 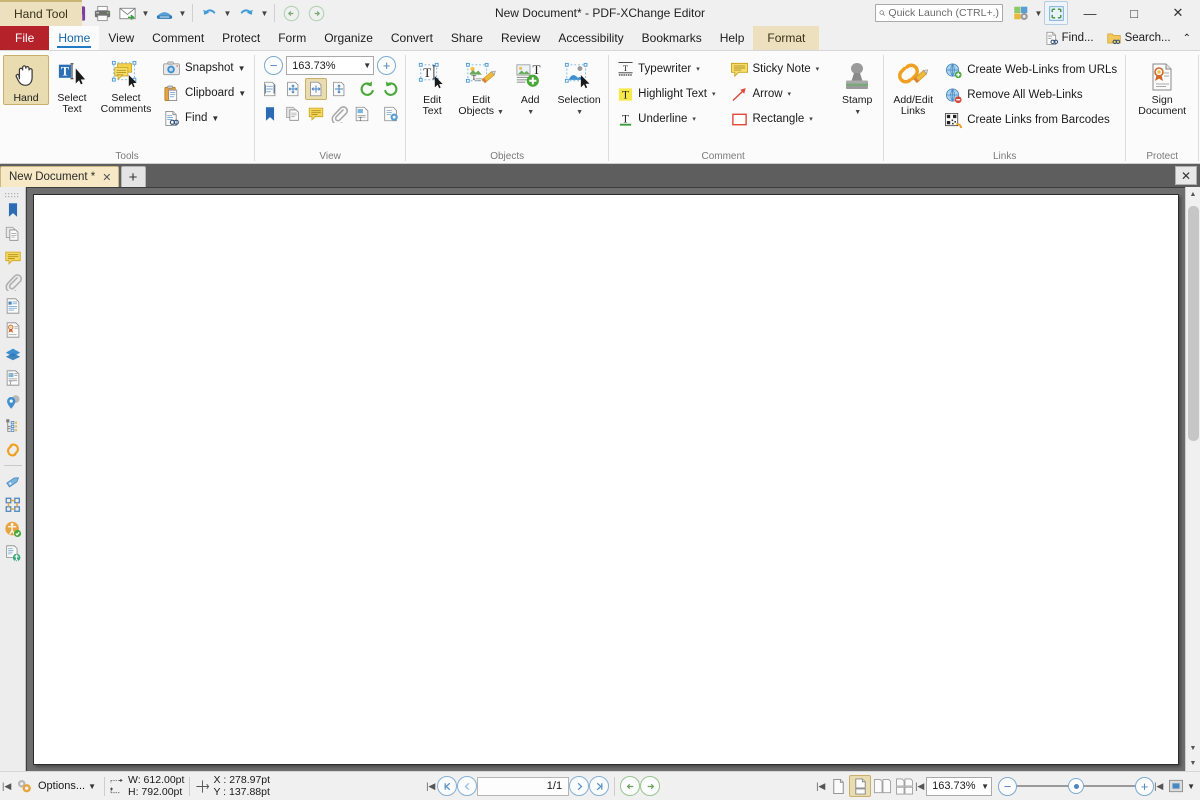 I want to click on remove-web-links-button: Remove All Web-Links, so click(x=1030, y=95).